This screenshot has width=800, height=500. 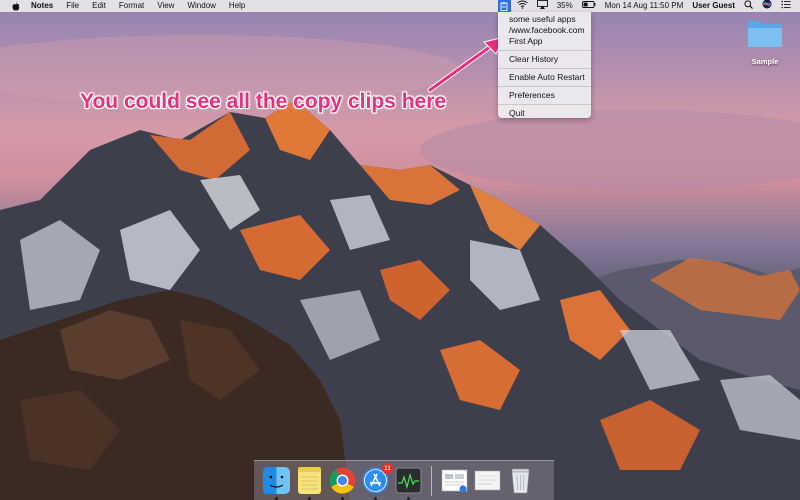 I want to click on dock-divider, so click(x=431, y=480).